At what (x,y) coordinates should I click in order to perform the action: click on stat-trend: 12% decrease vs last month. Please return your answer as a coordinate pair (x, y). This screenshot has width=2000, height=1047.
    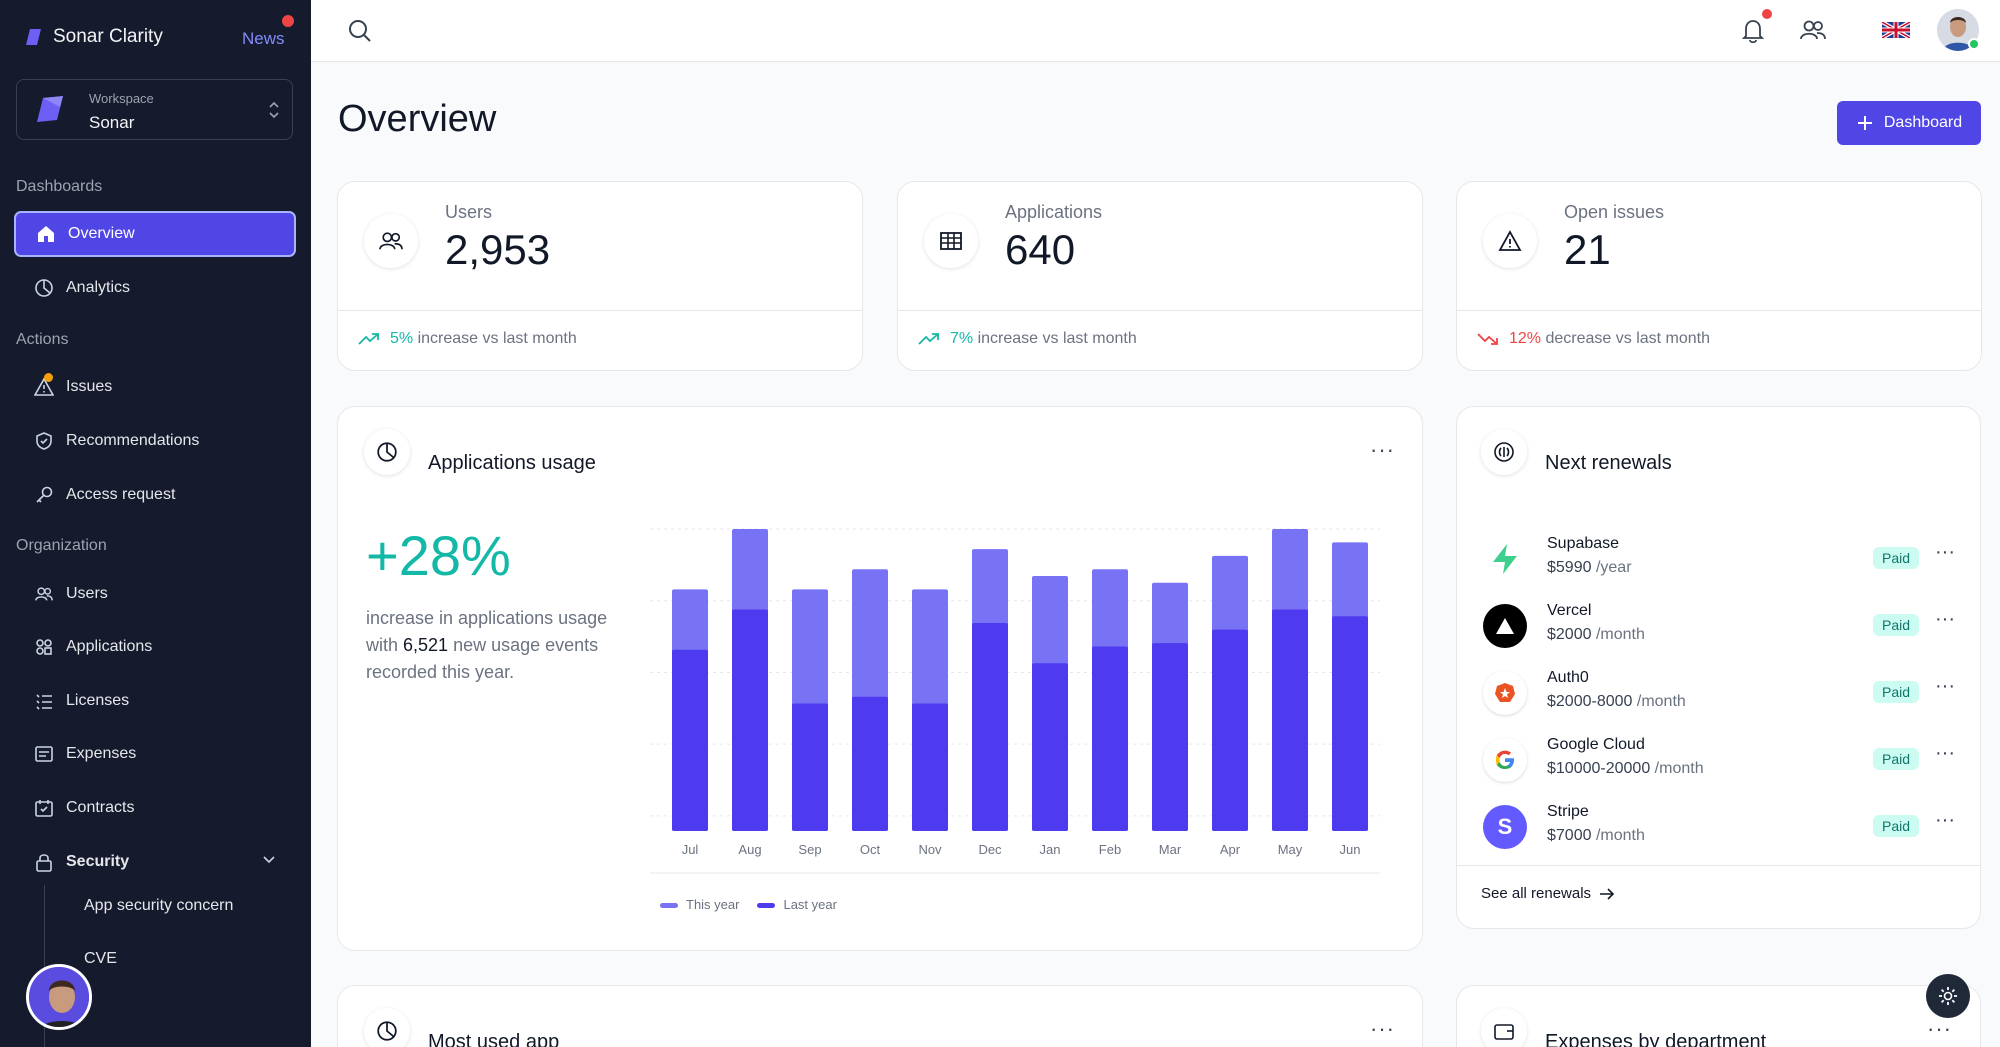
    Looking at the image, I should click on (1593, 339).